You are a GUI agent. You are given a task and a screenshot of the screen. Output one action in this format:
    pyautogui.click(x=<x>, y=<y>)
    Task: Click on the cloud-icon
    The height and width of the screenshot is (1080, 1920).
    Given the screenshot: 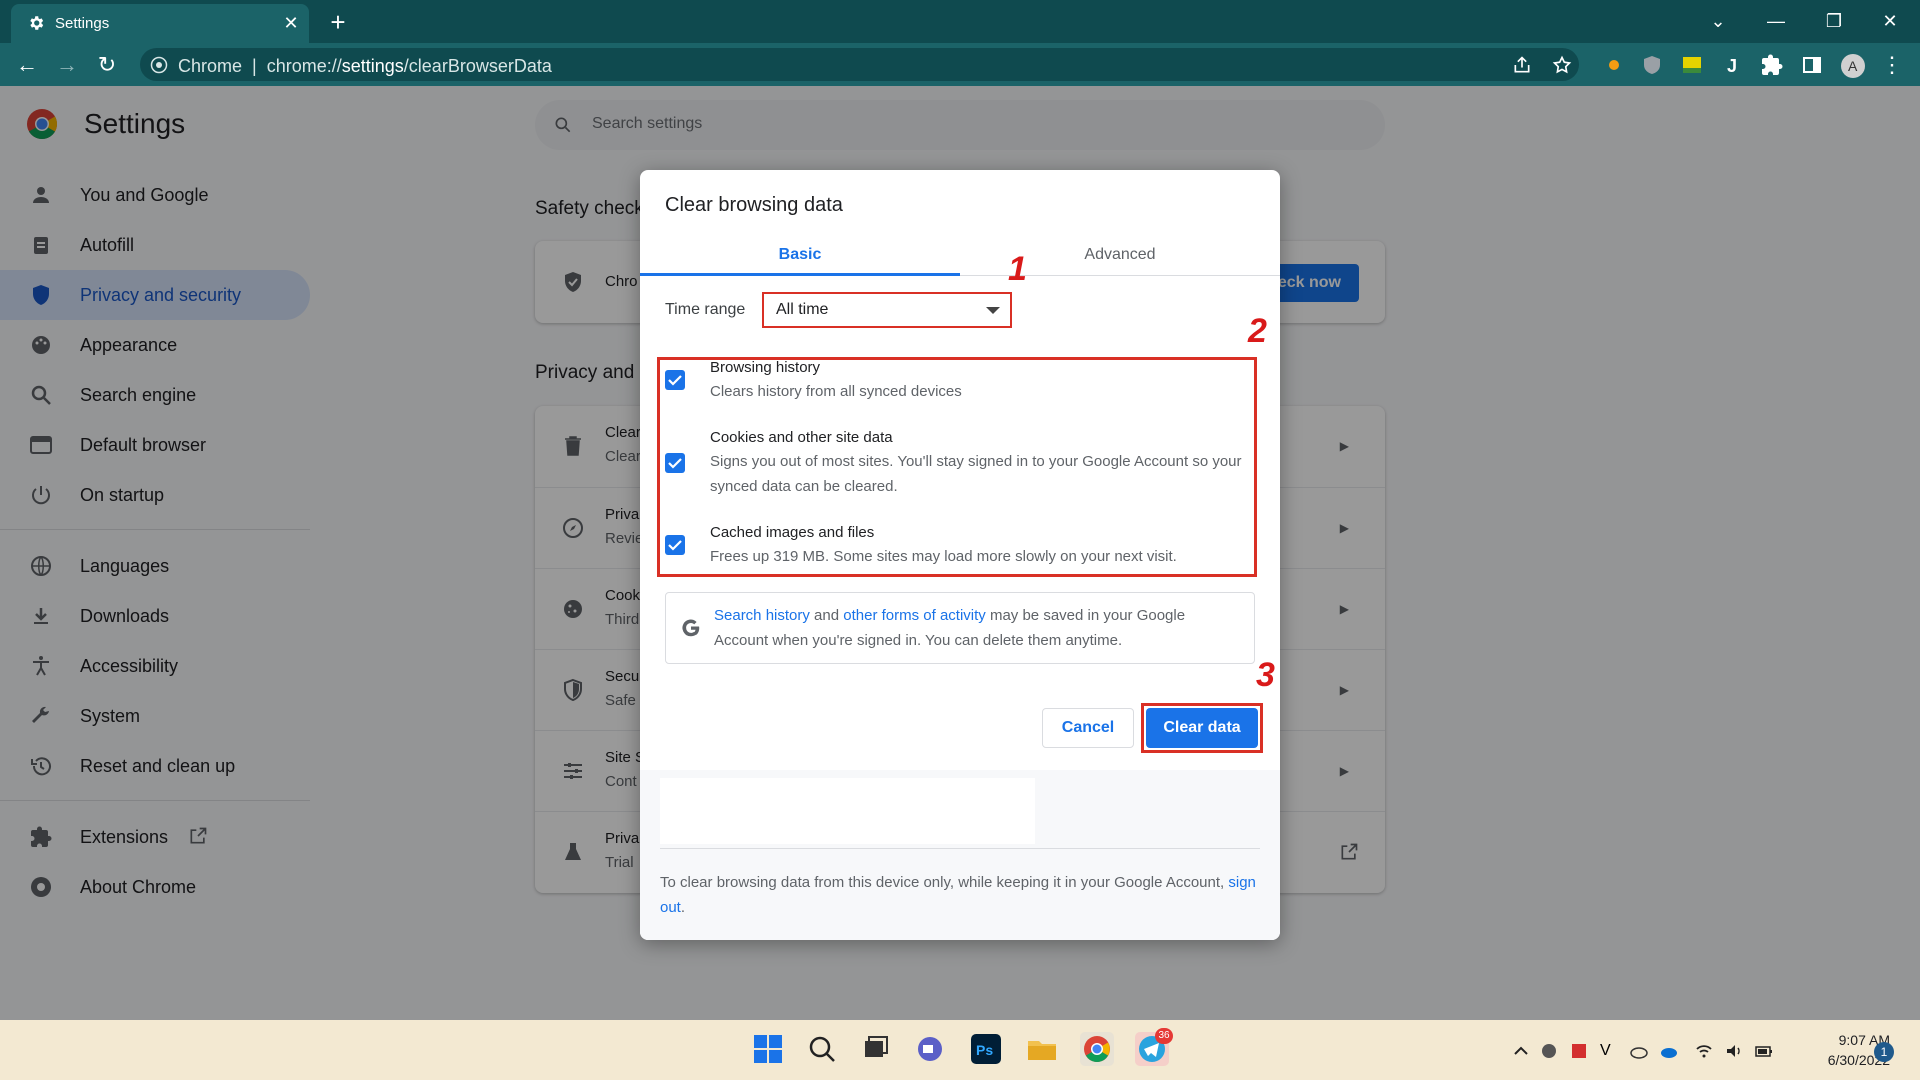 What is the action you would take?
    pyautogui.click(x=1639, y=1051)
    